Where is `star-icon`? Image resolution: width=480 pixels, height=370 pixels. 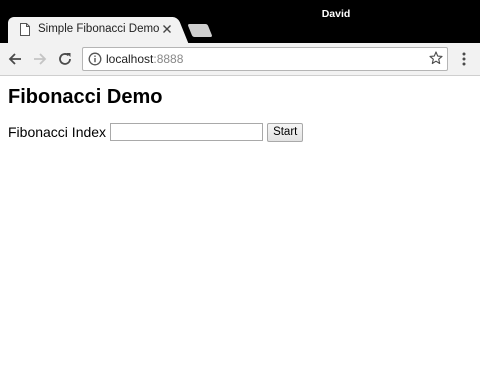 star-icon is located at coordinates (436, 58).